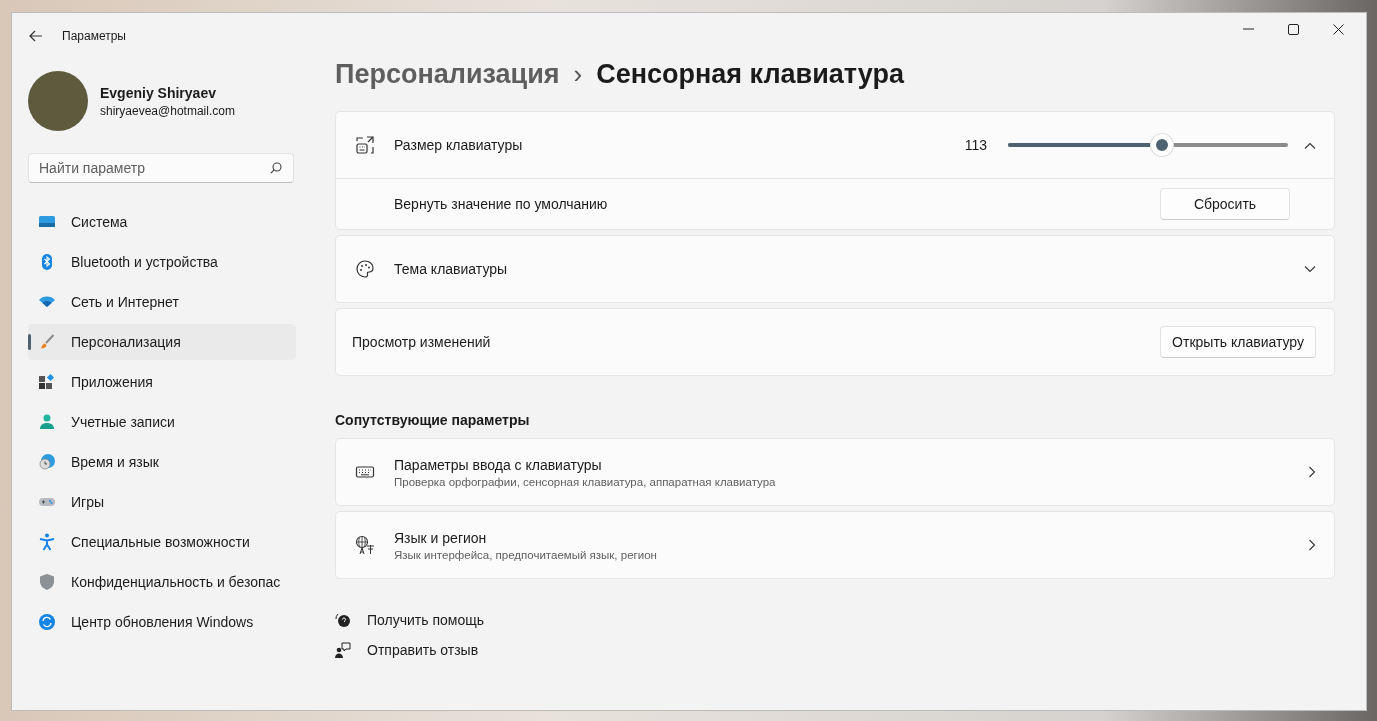  I want to click on sidebar-item: Сеть и Интернет, so click(162, 302).